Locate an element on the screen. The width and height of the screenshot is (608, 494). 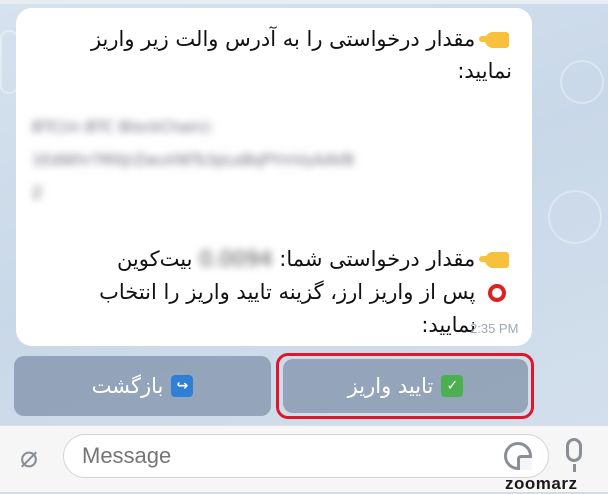
wallet-address-end: Z is located at coordinates (272, 193).